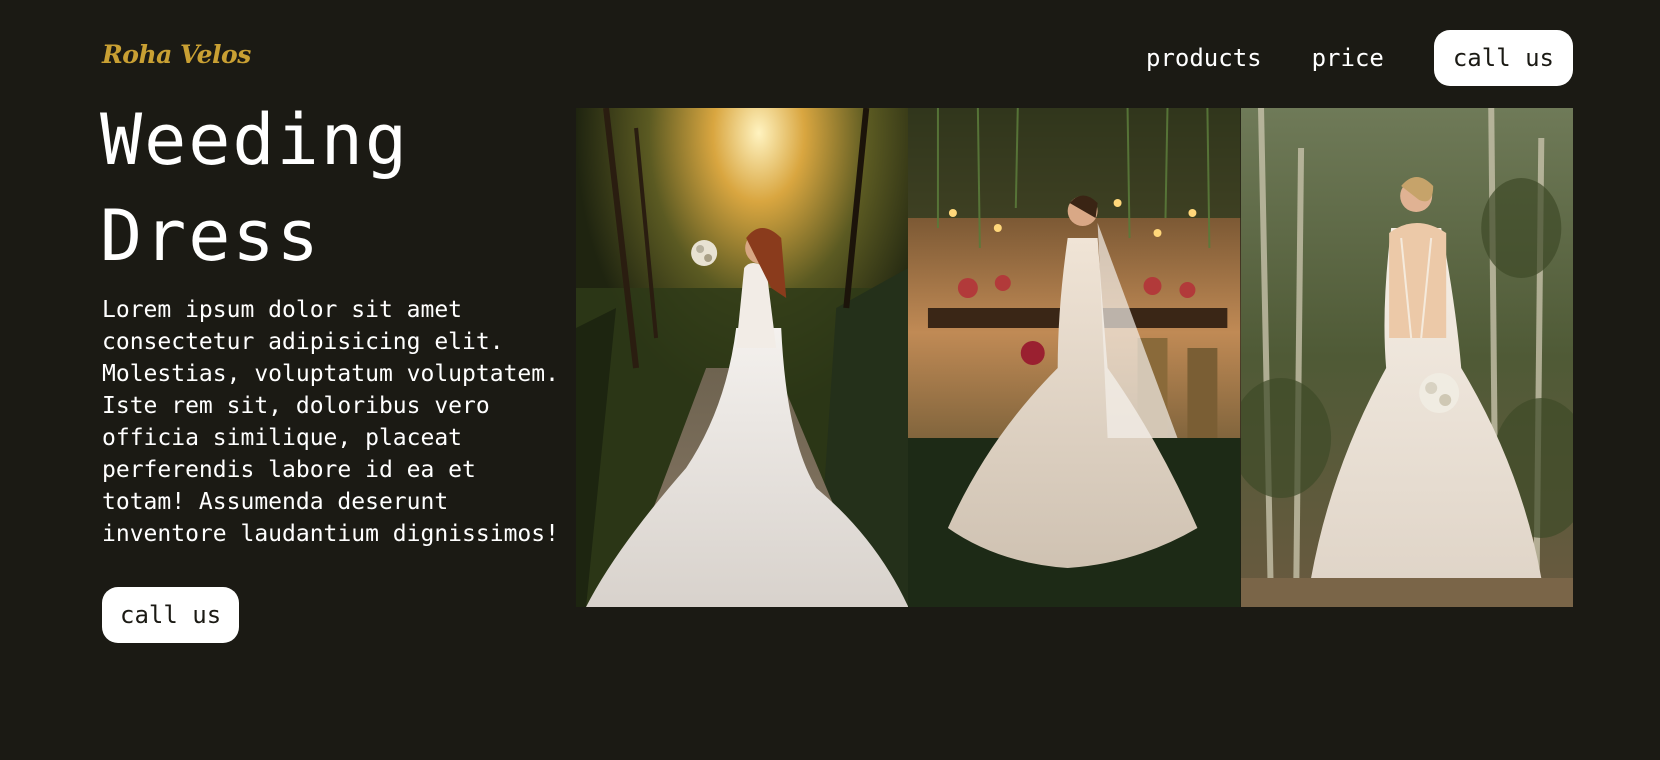 The width and height of the screenshot is (1660, 760). I want to click on bride-dessert-table-image, so click(1074, 357).